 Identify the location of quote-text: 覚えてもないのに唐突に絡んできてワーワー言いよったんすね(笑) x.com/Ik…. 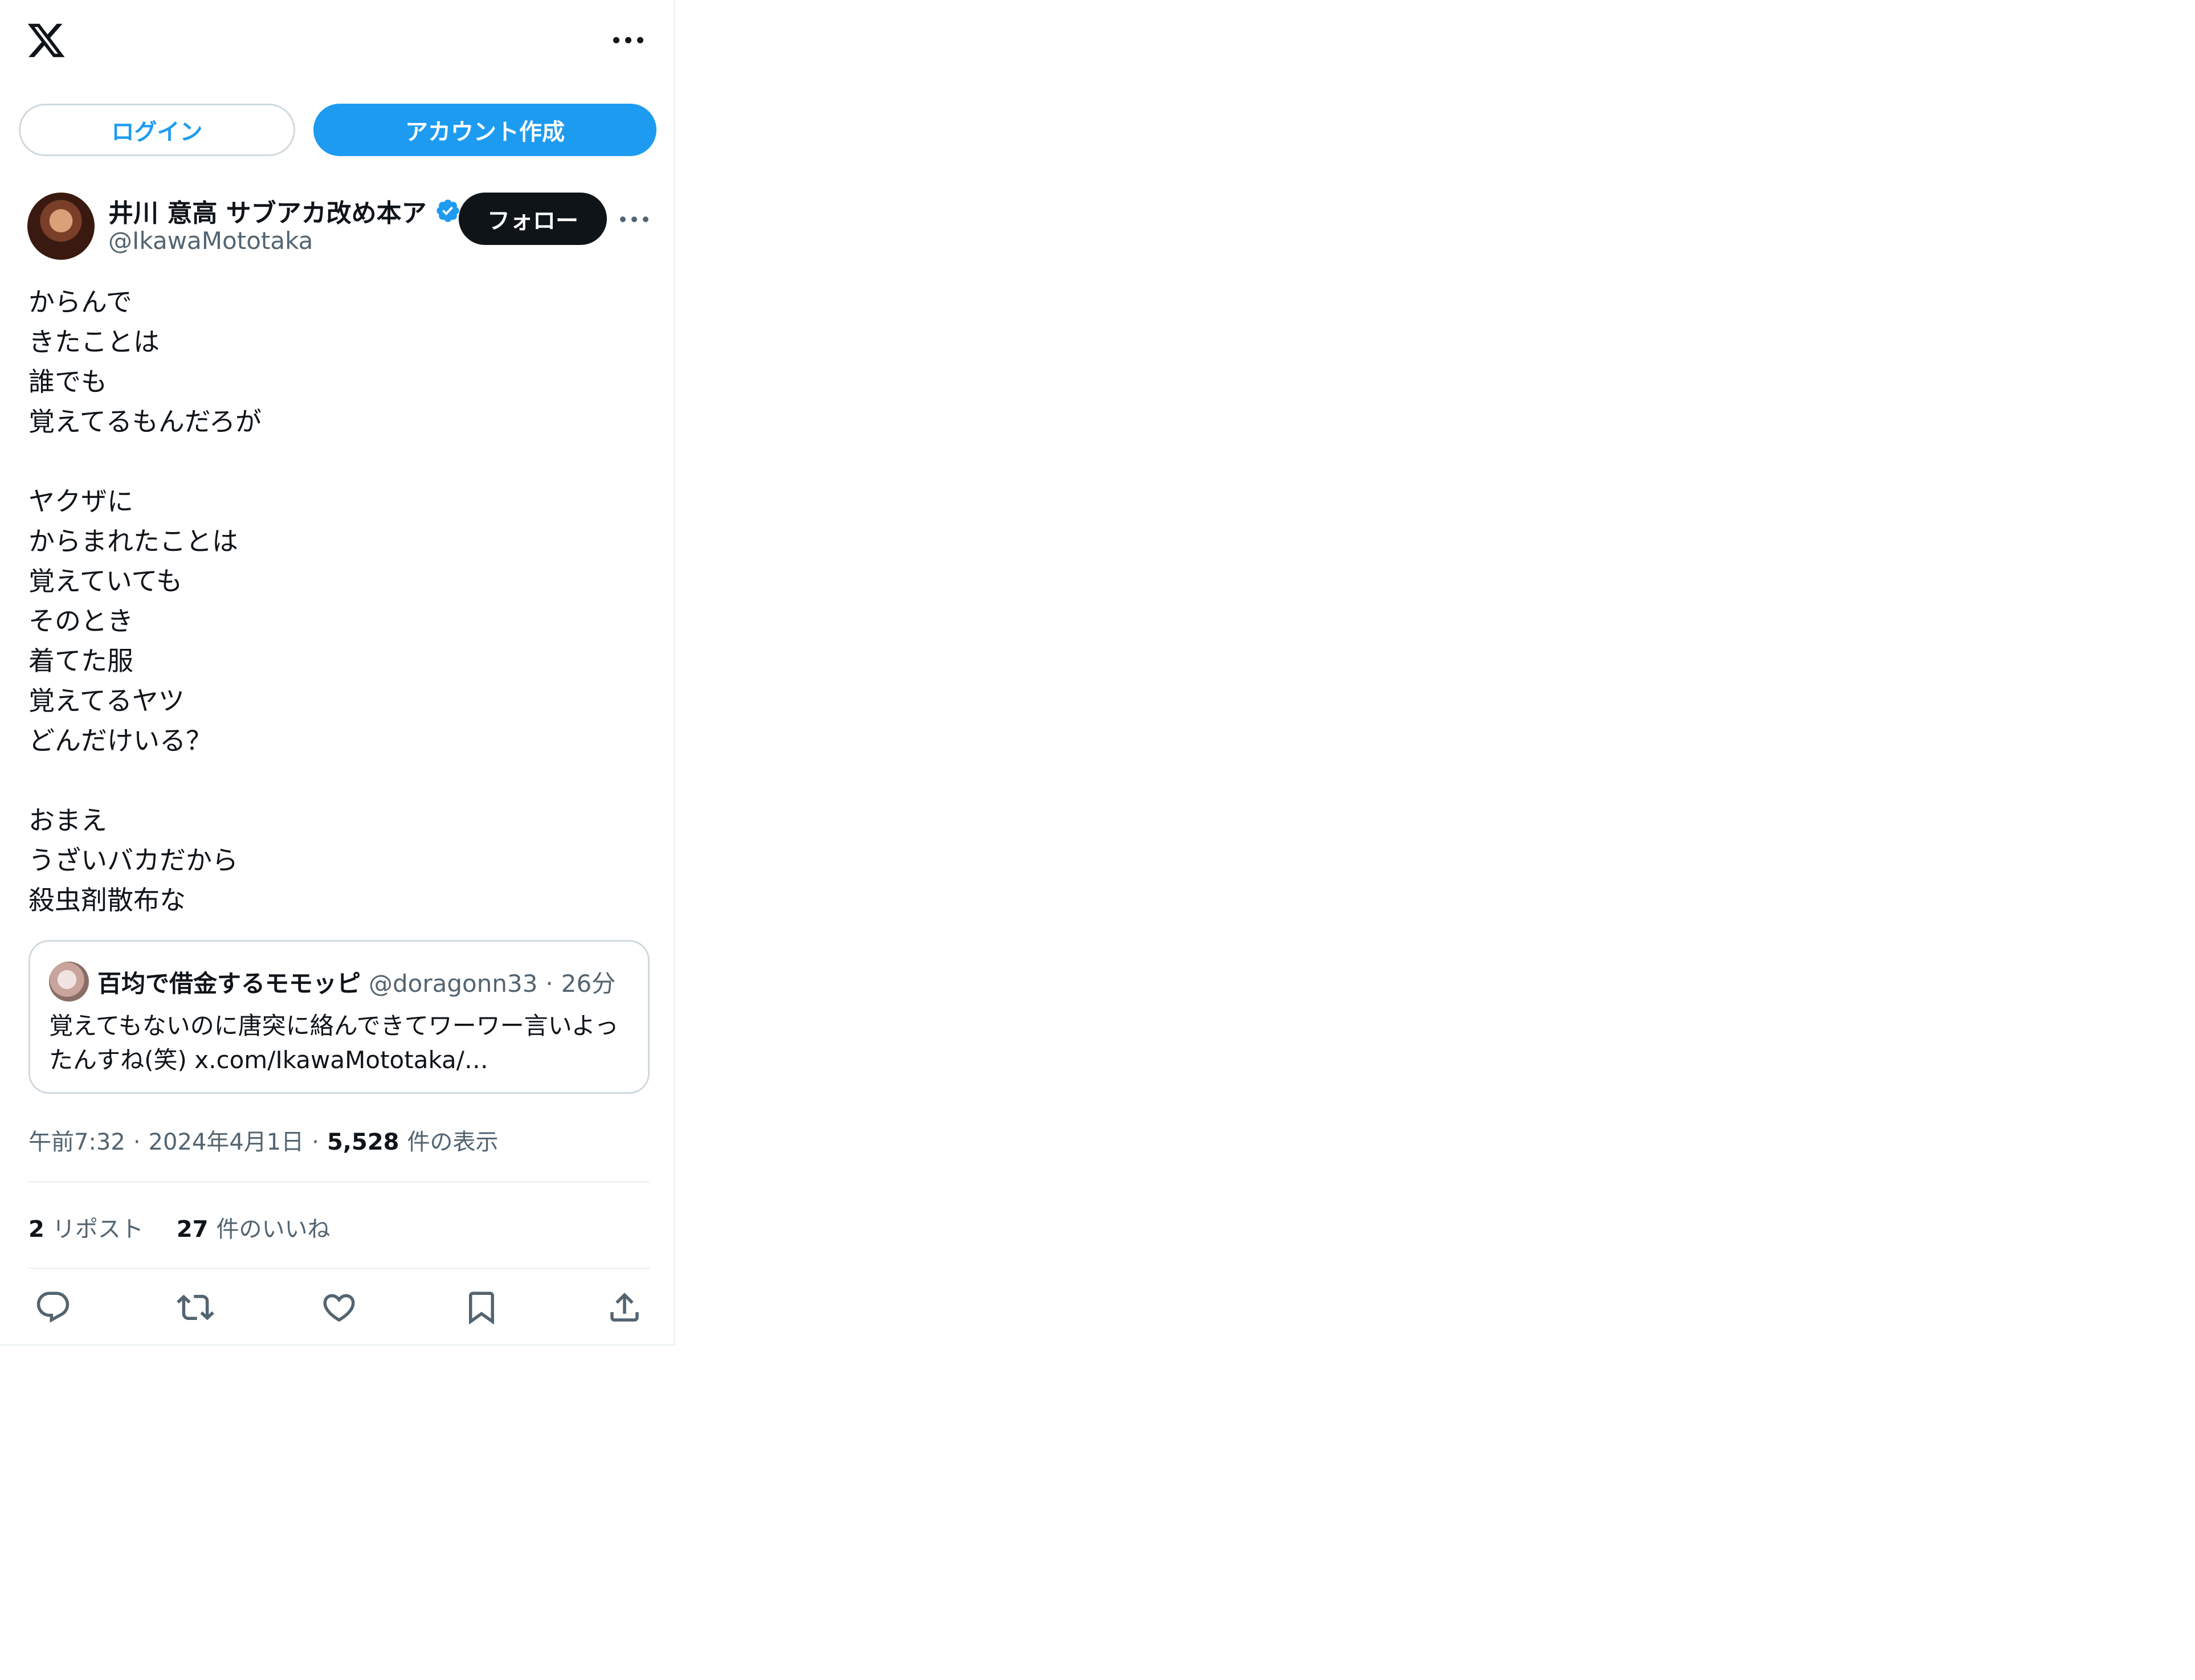
(334, 1043).